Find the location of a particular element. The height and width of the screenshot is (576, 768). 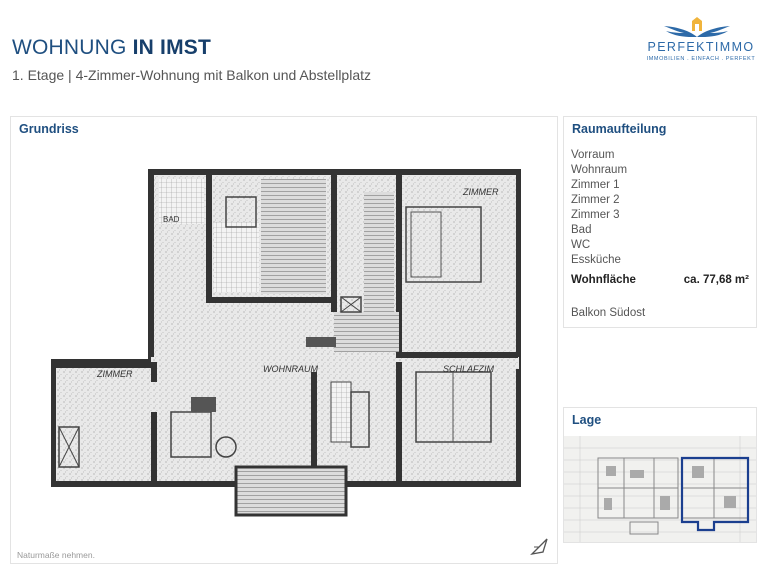

label-bad: BAD is located at coordinates (171, 219).